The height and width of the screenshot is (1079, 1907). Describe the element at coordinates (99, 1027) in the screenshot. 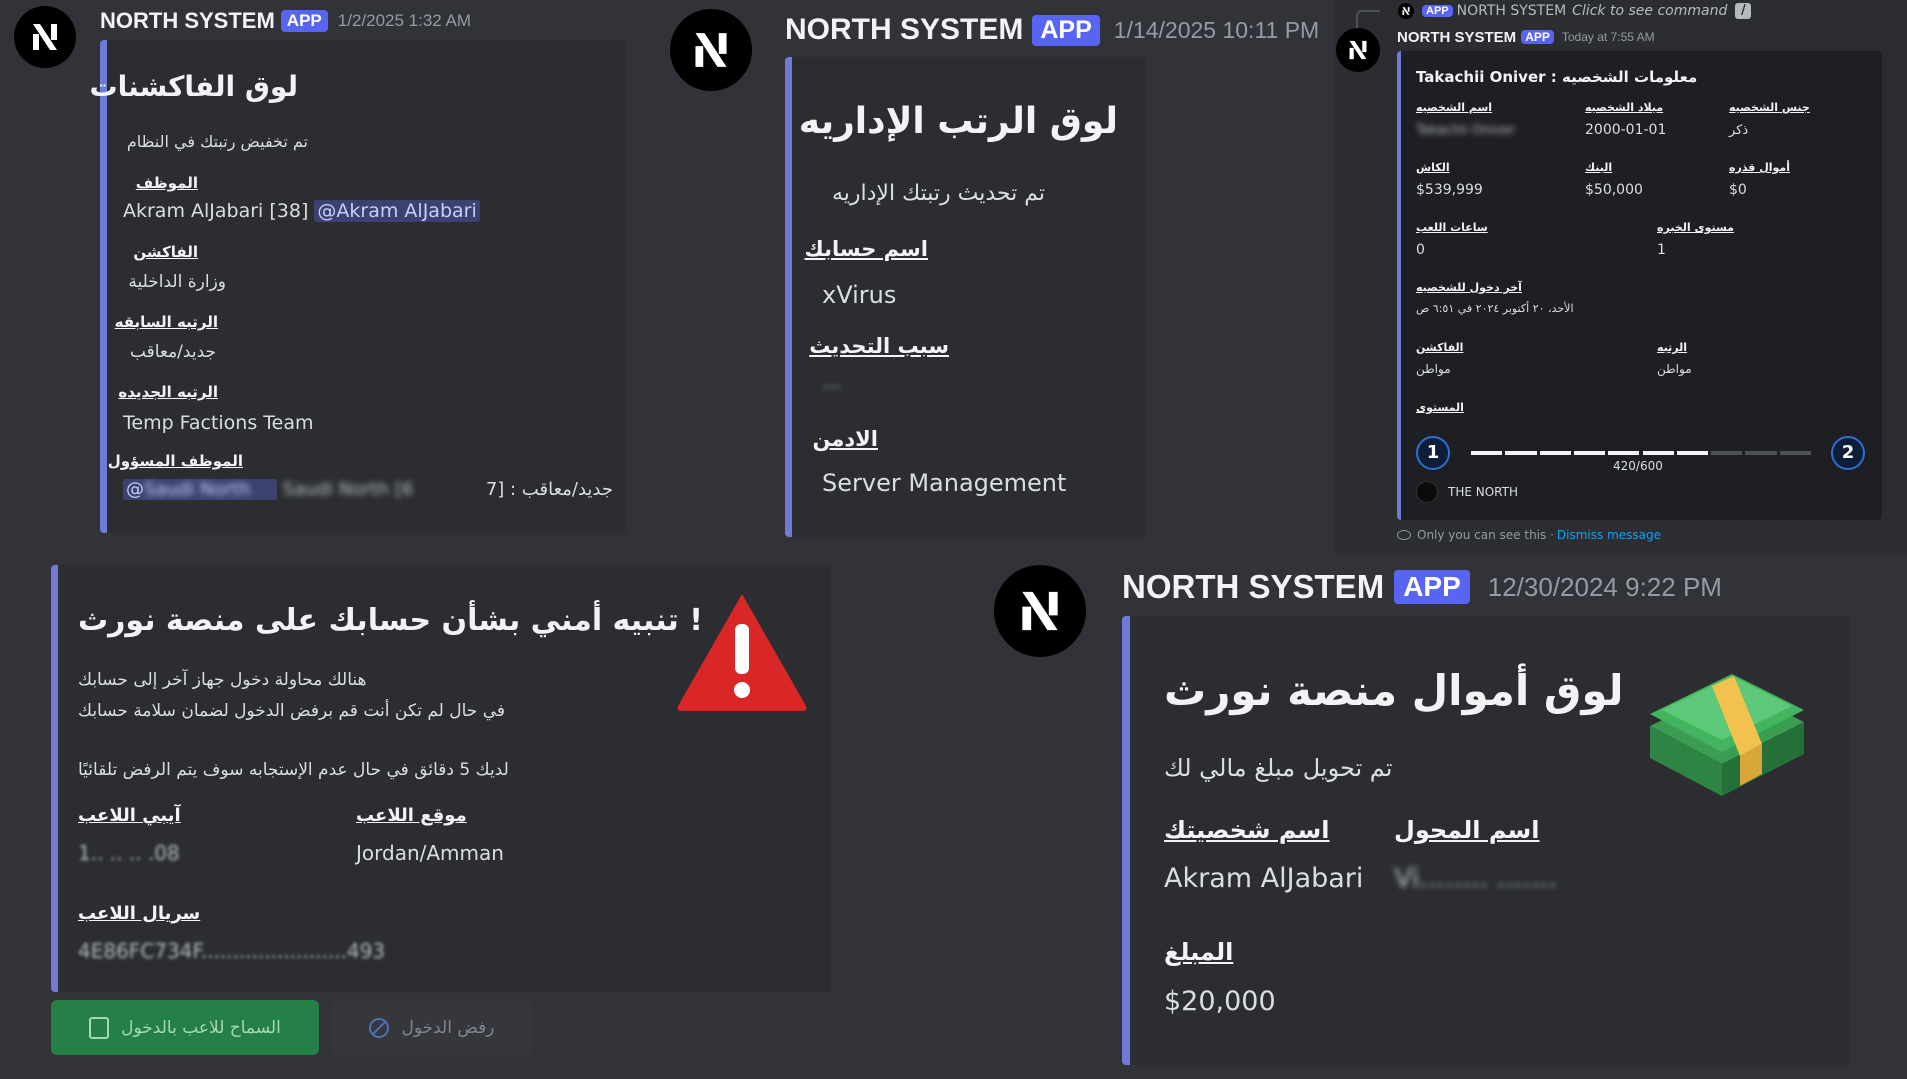

I see `login-icon` at that location.